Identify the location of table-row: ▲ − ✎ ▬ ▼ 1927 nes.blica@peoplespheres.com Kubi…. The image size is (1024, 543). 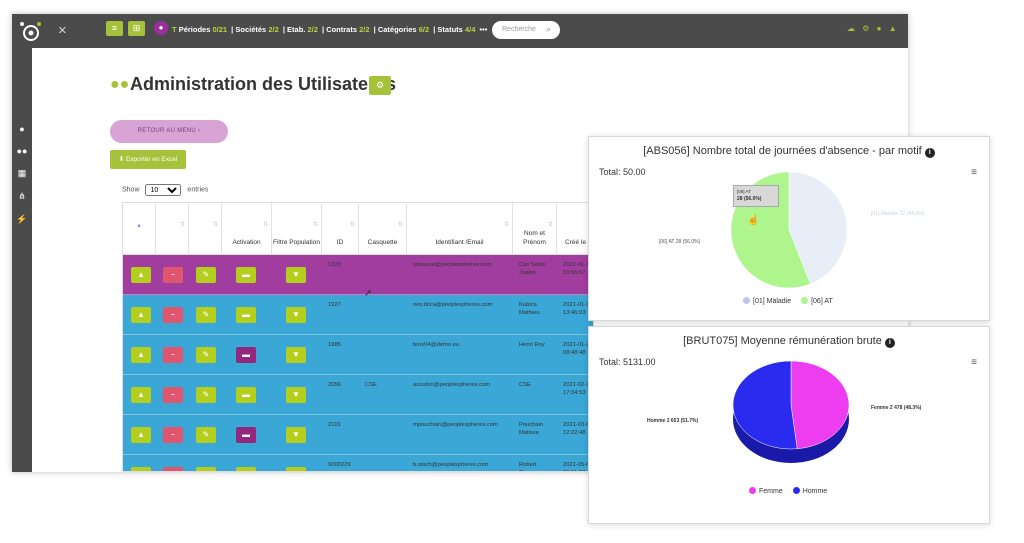
(358, 315).